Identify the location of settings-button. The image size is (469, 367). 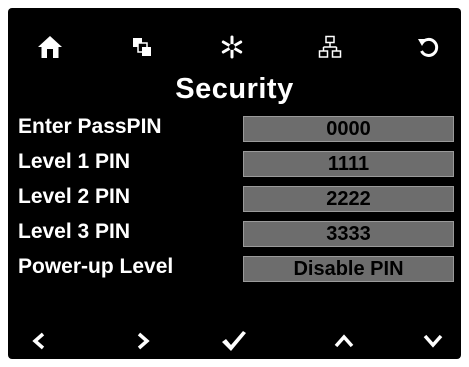
(232, 47).